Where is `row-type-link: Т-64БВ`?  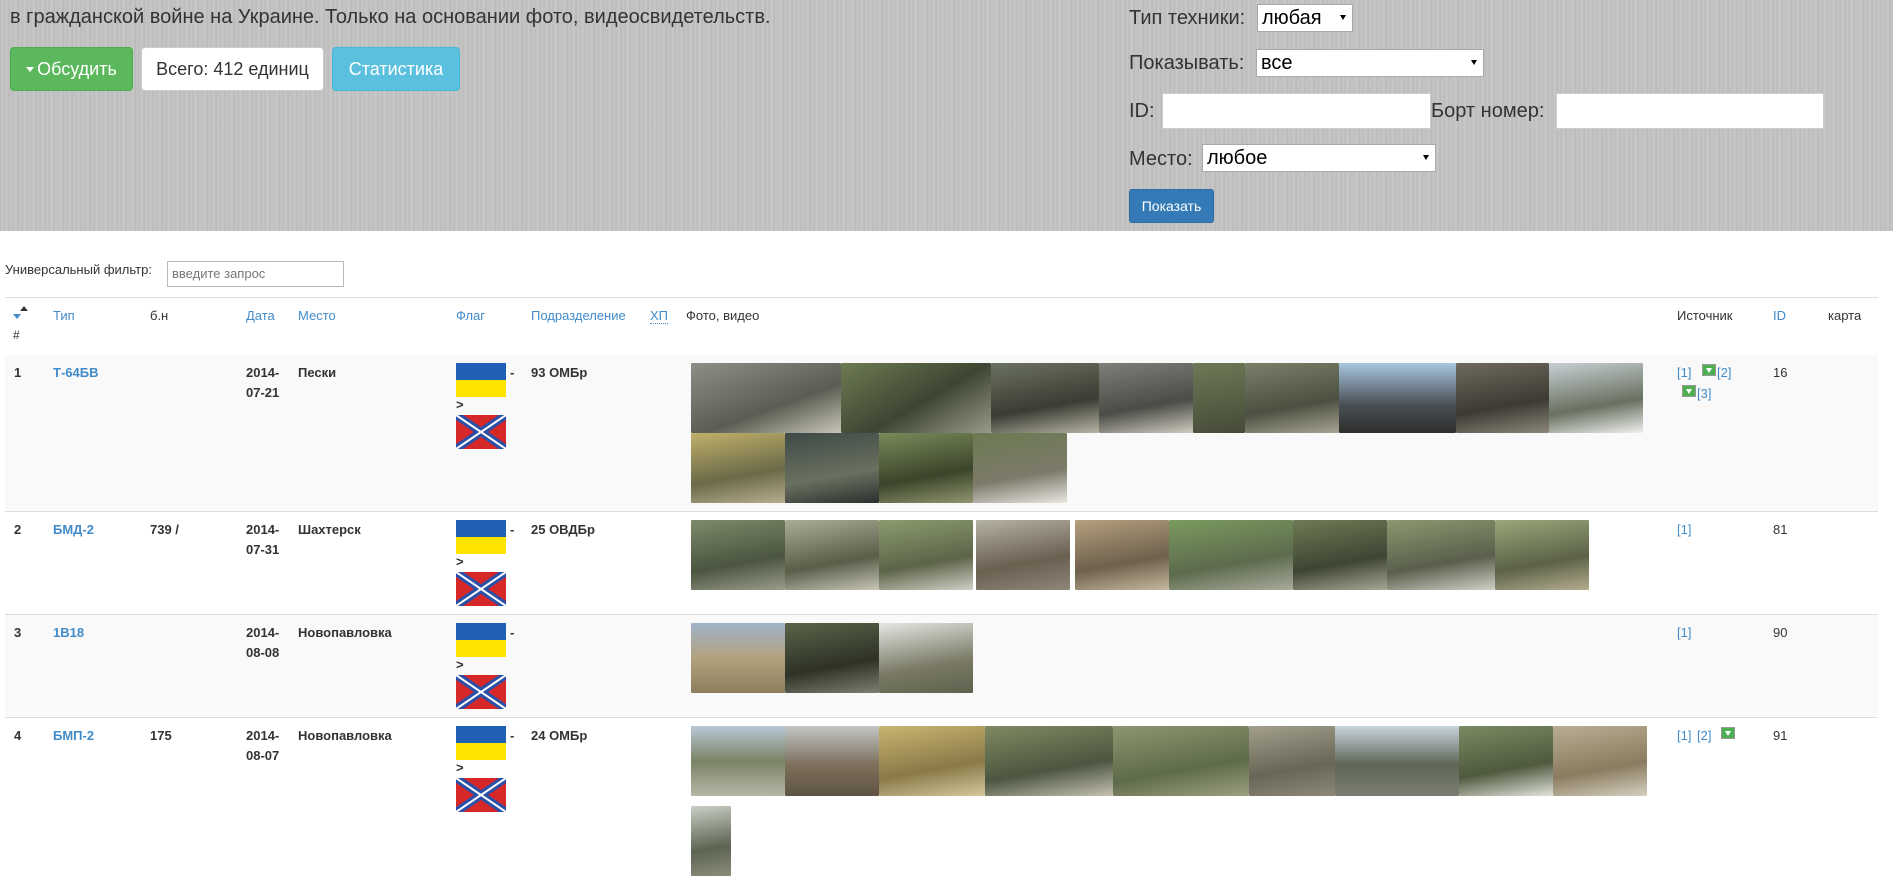 row-type-link: Т-64БВ is located at coordinates (75, 373).